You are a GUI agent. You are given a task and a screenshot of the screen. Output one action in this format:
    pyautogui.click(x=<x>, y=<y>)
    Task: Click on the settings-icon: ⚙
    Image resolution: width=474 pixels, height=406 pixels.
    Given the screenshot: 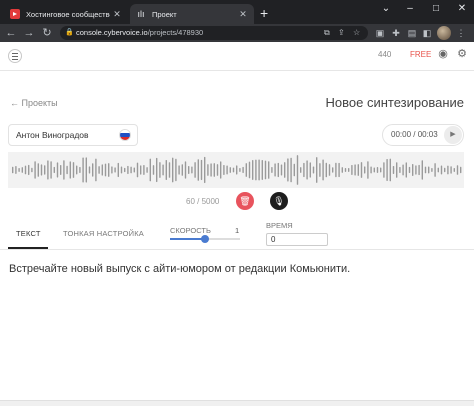 What is the action you would take?
    pyautogui.click(x=462, y=54)
    